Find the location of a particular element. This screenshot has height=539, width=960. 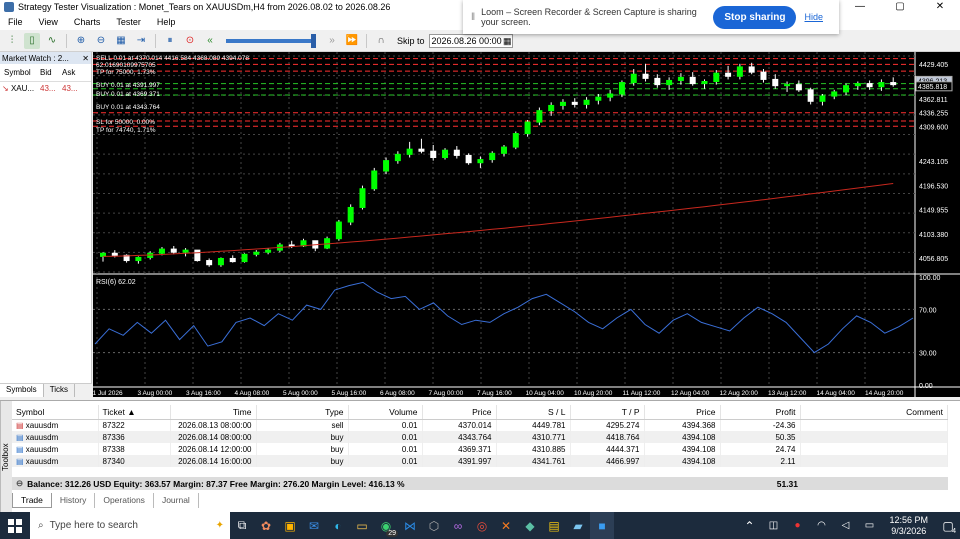

menu-view: View is located at coordinates (48, 22).